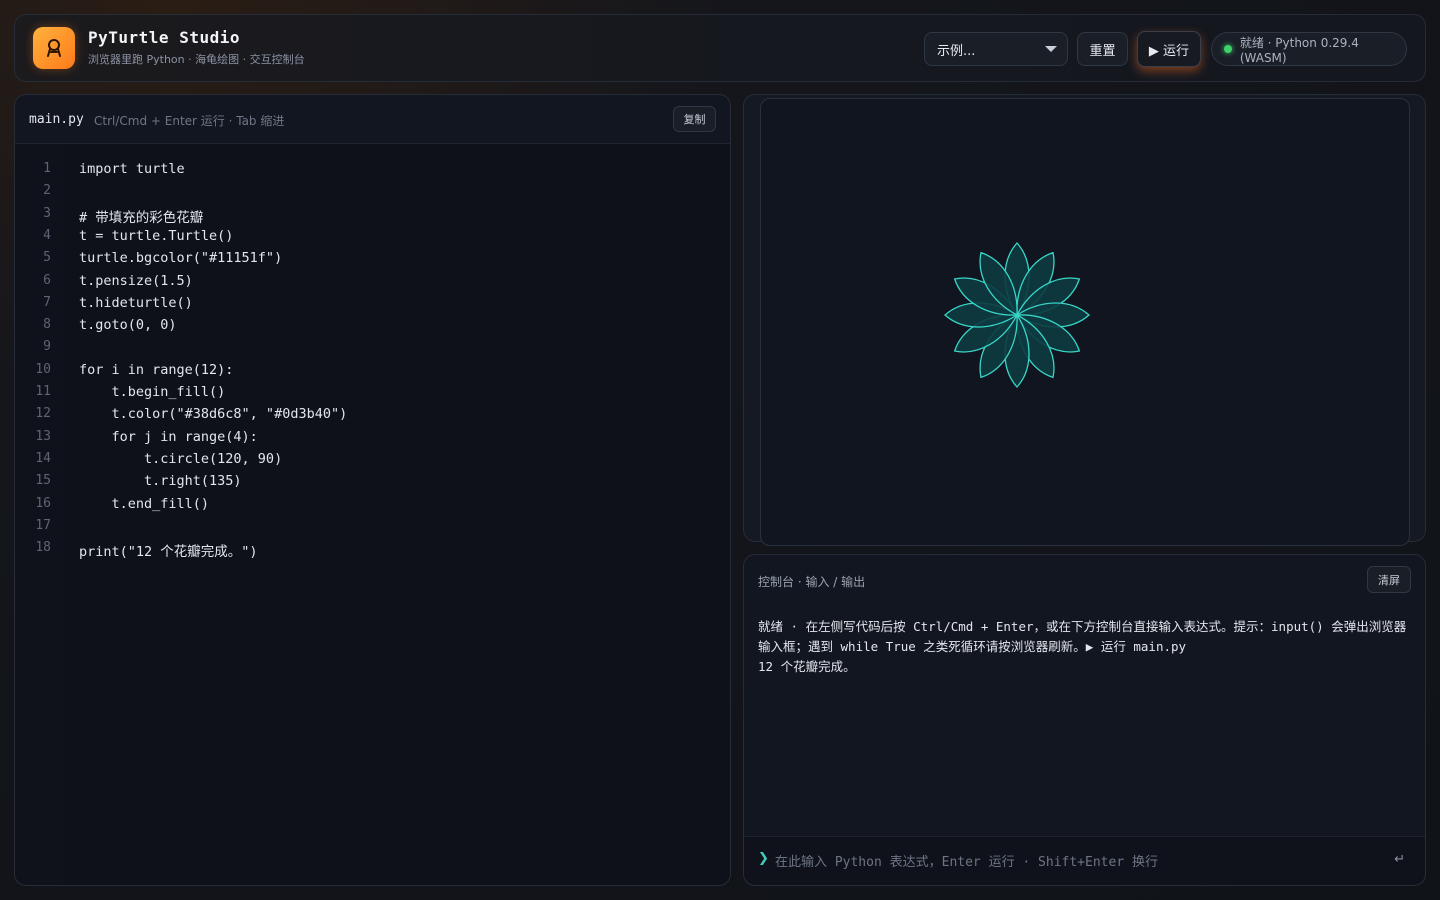  I want to click on line-number: 6, so click(47, 280).